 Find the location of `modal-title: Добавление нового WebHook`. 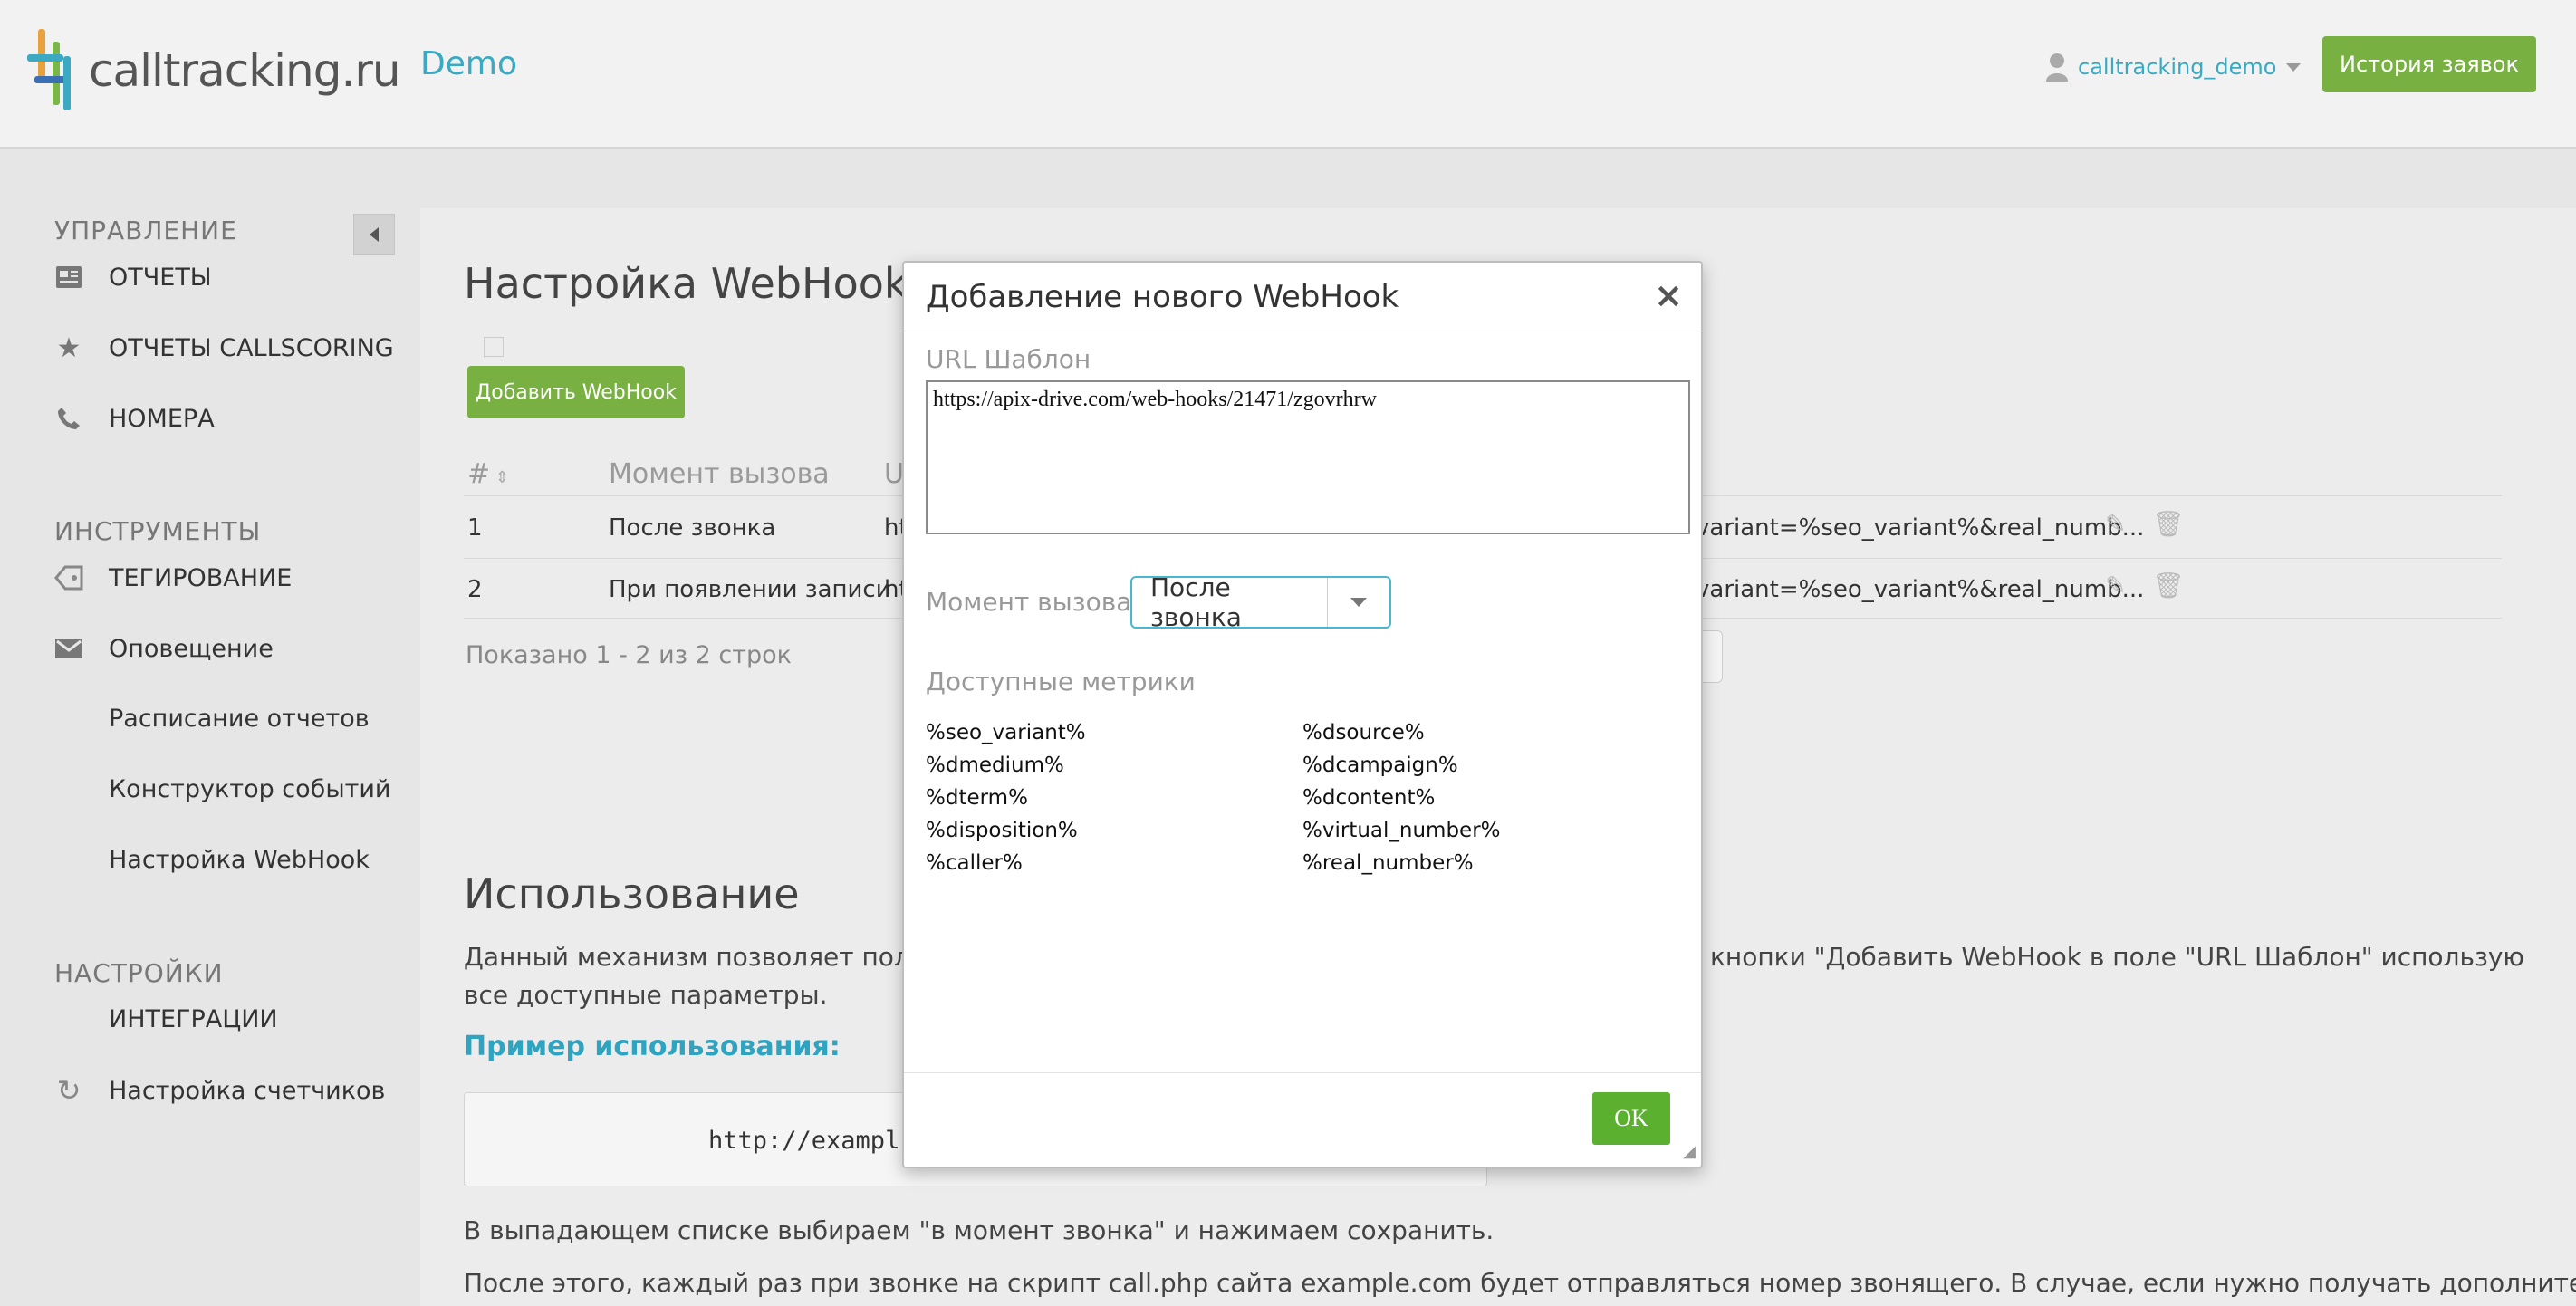

modal-title: Добавление нового WebHook is located at coordinates (1162, 297).